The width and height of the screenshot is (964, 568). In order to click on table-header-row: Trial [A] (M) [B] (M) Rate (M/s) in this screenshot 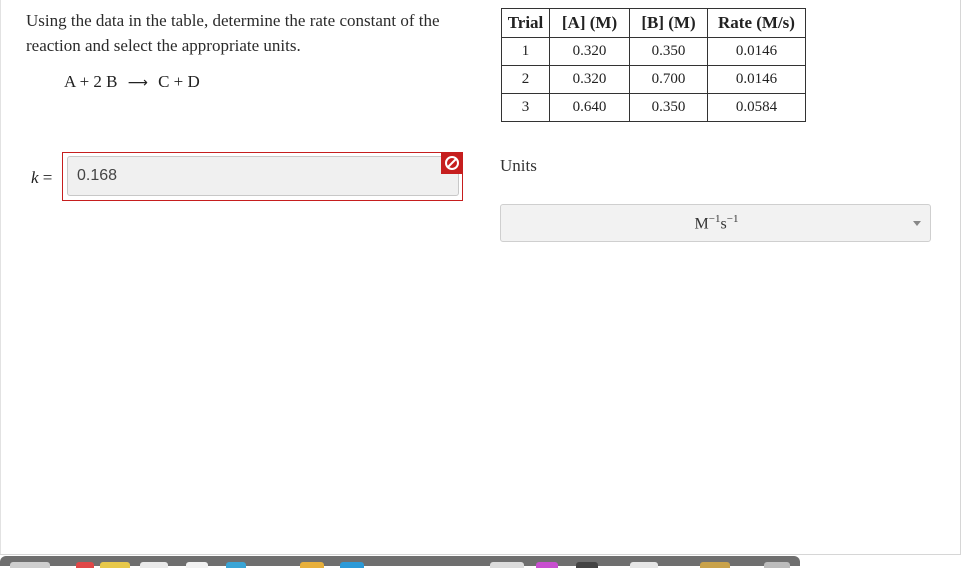, I will do `click(653, 23)`.